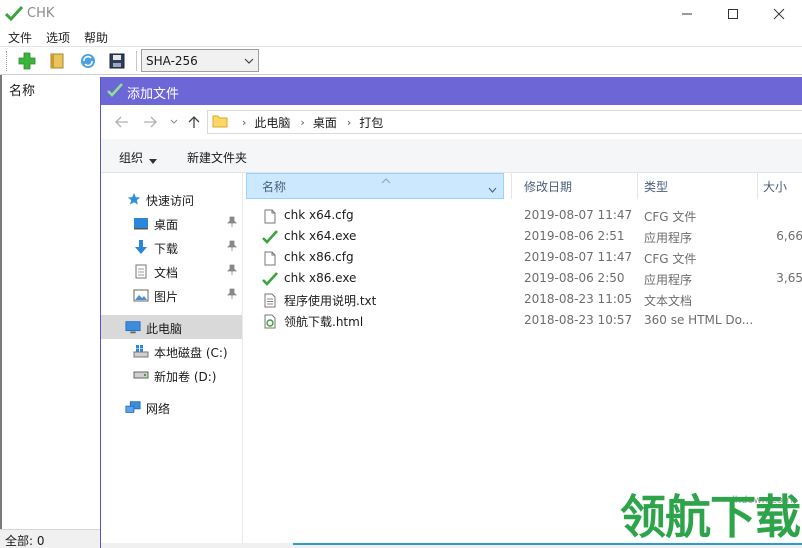  What do you see at coordinates (131, 157) in the screenshot?
I see `organize-button: 组织` at bounding box center [131, 157].